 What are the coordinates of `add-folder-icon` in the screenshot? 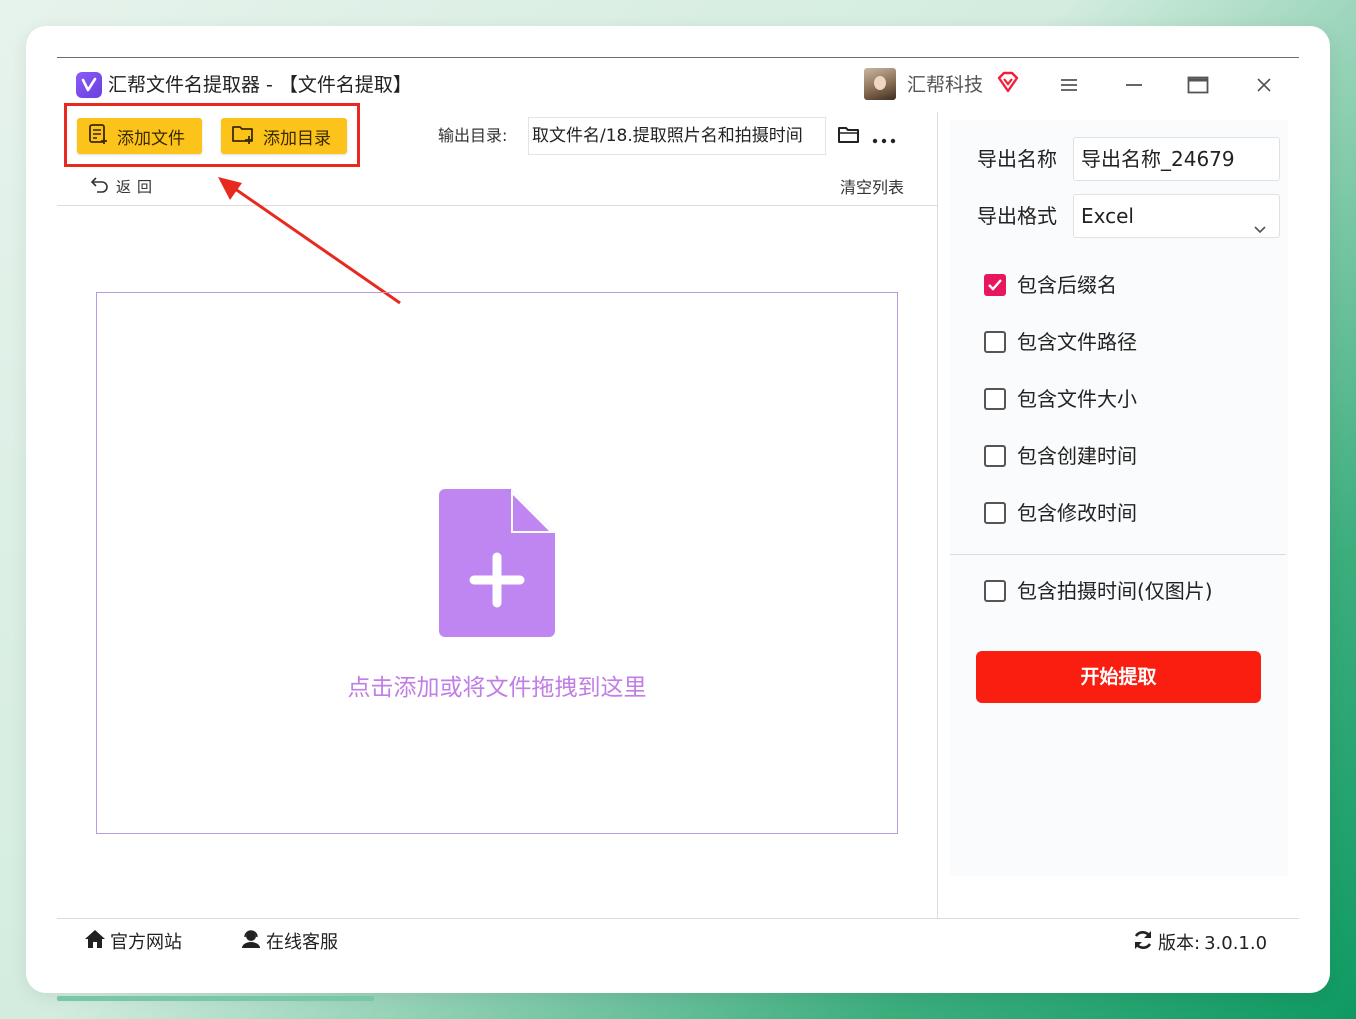 It's located at (243, 136).